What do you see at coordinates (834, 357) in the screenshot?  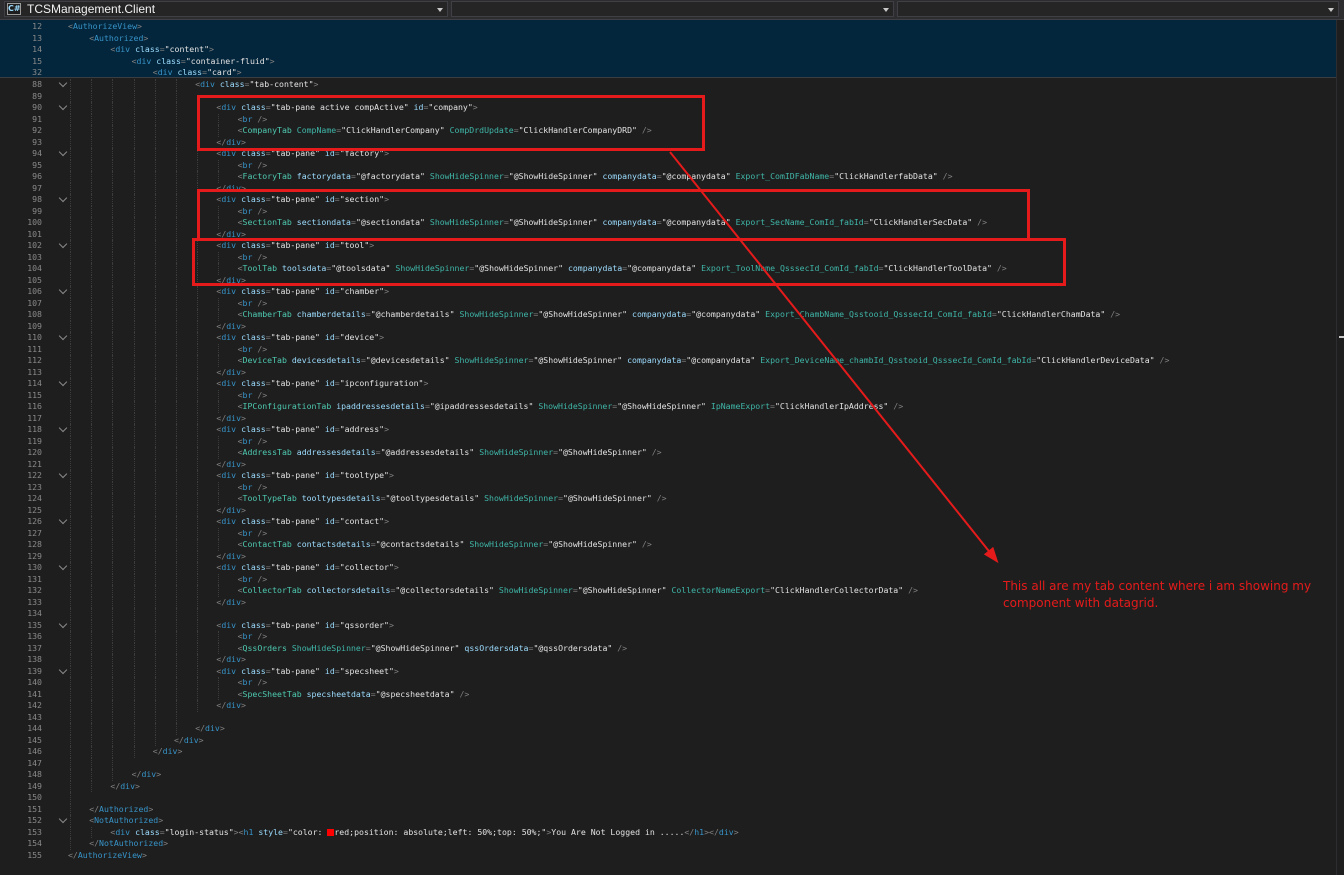 I see `annotation-arrow` at bounding box center [834, 357].